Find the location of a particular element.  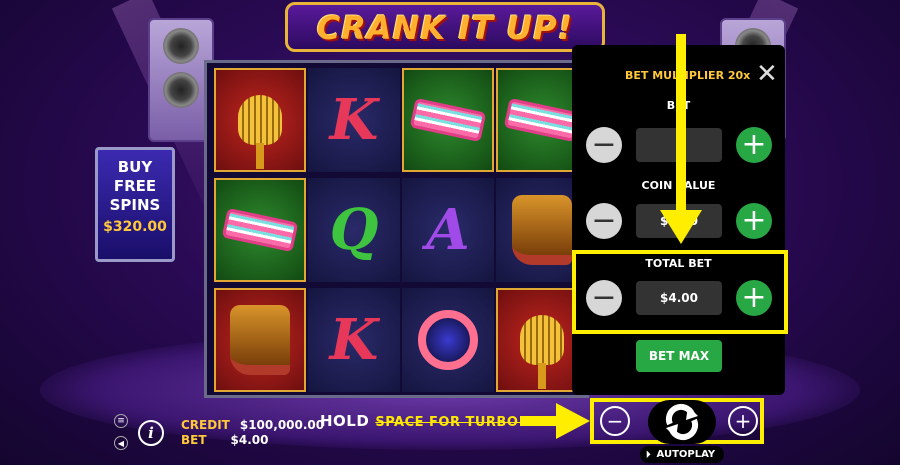

spin-arrows-icon is located at coordinates (682, 422).